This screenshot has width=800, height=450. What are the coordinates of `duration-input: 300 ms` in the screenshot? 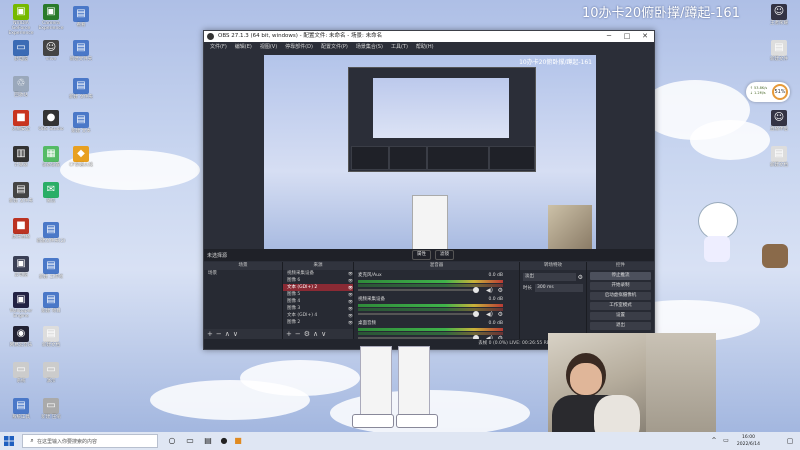 It's located at (559, 288).